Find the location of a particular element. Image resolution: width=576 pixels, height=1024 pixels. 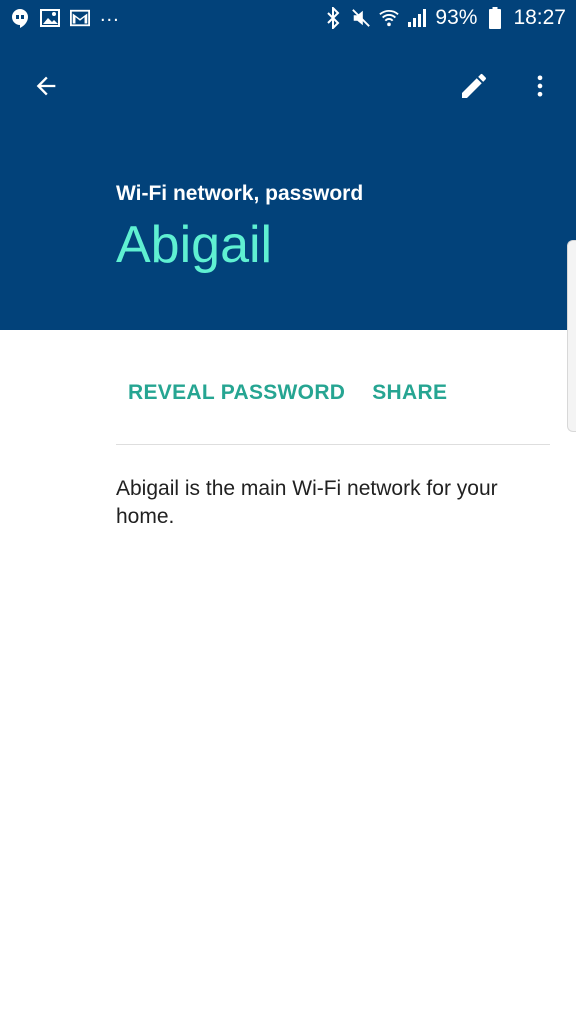

signal-icon is located at coordinates (417, 18).